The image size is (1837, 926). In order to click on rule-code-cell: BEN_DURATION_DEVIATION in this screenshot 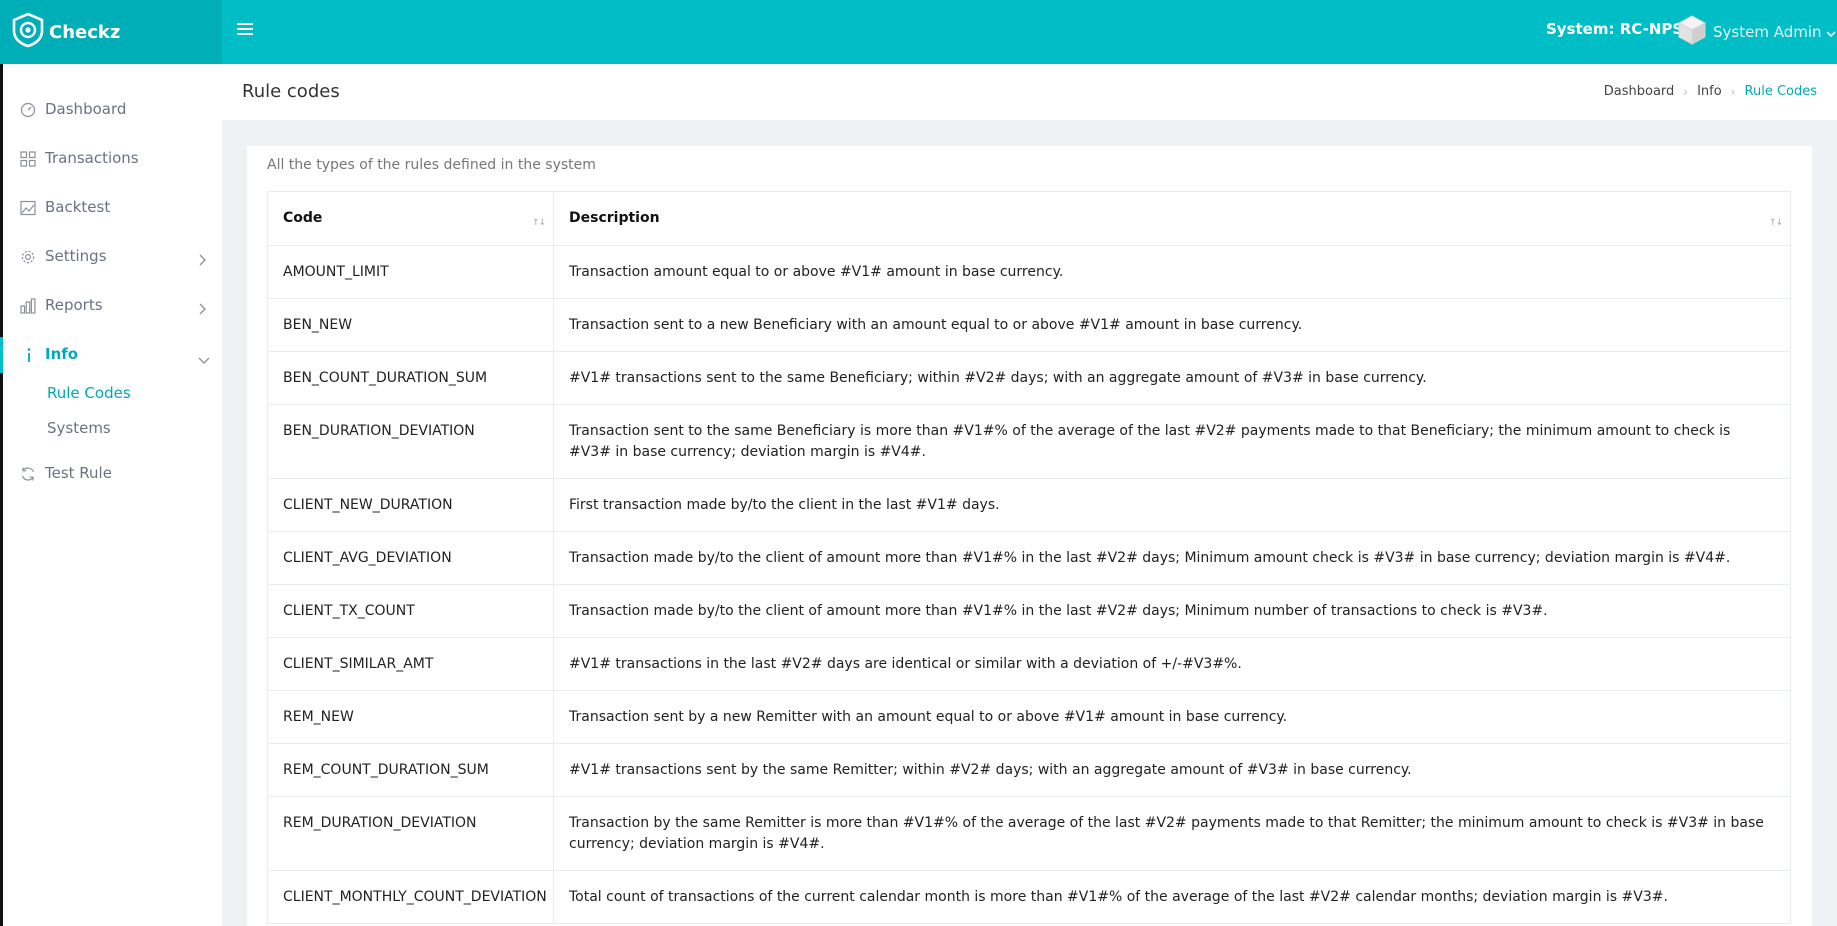, I will do `click(410, 441)`.